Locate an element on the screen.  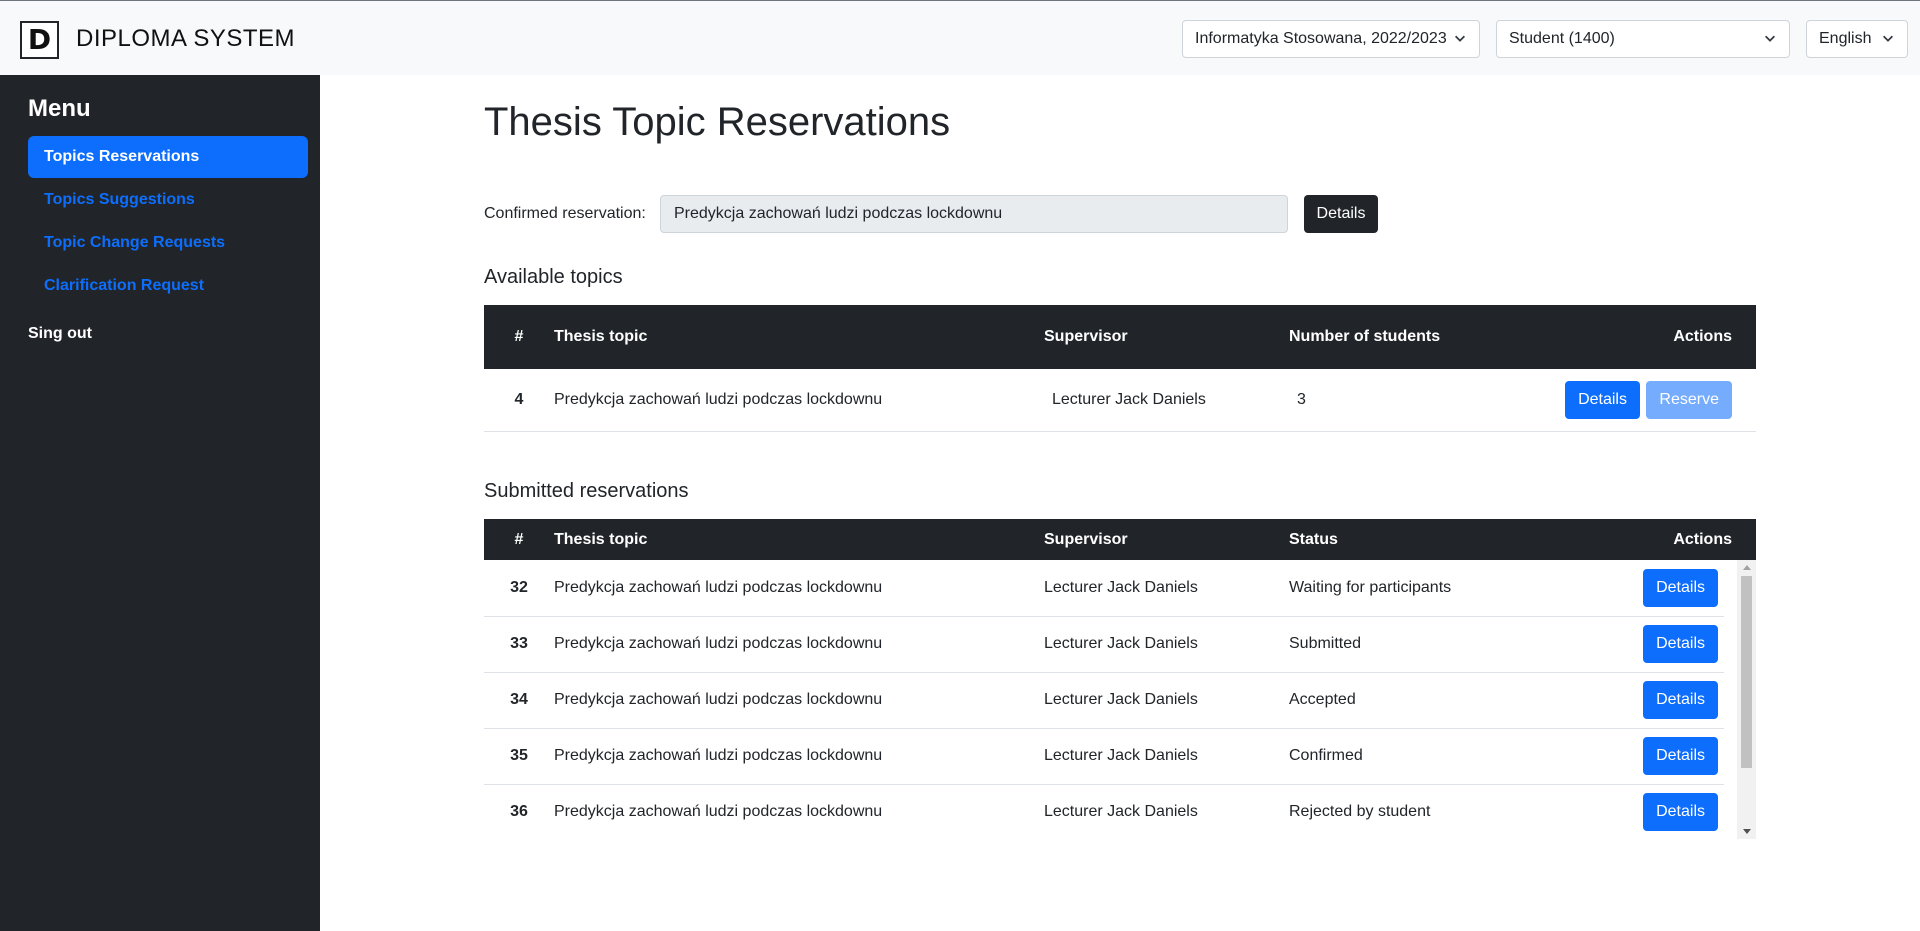
logo-letter: D is located at coordinates (39, 39).